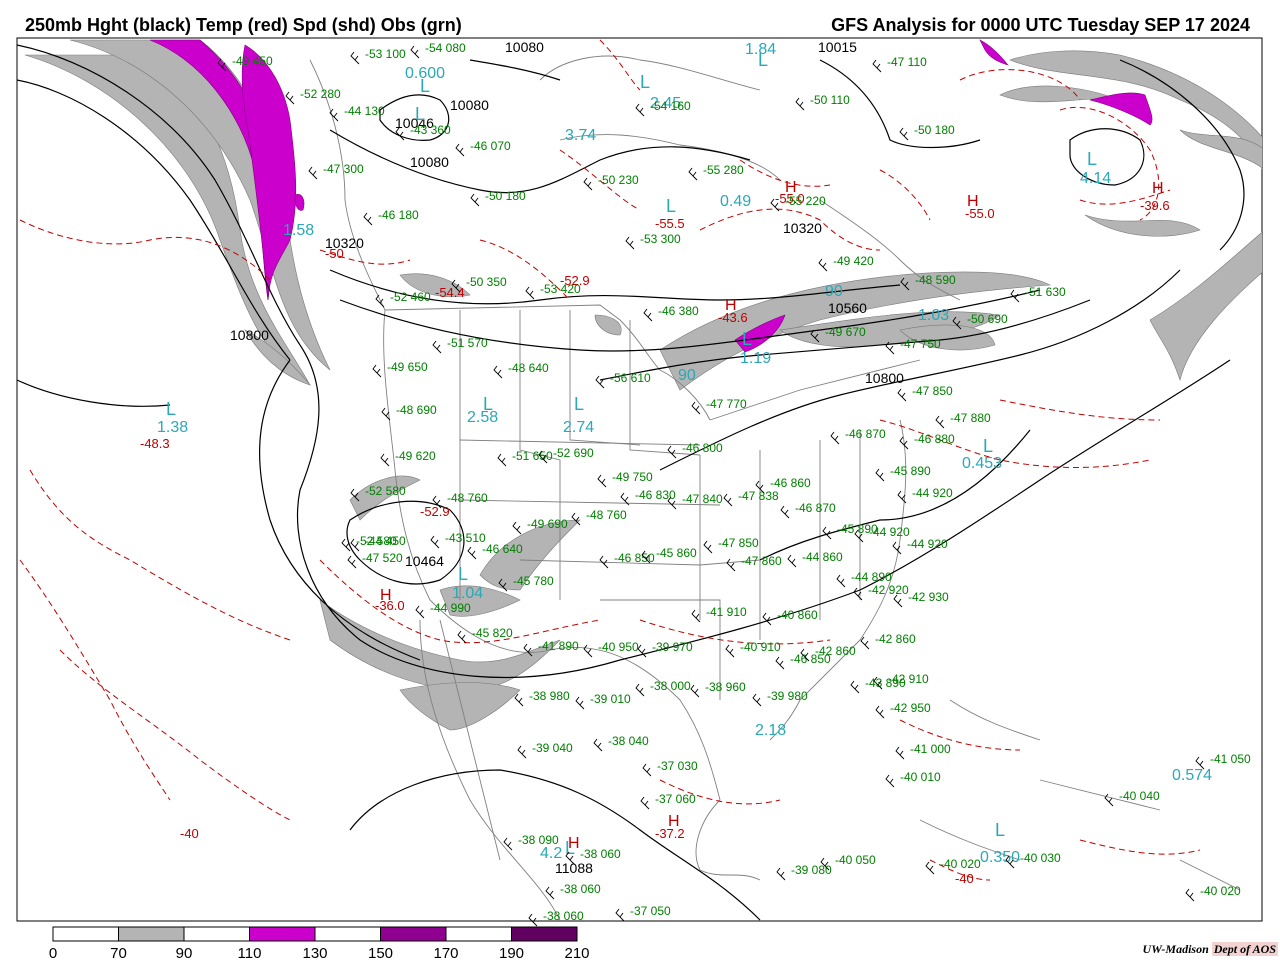 This screenshot has height=960, width=1280. Describe the element at coordinates (1045, 292) in the screenshot. I see `station-observation: -51 630` at that location.